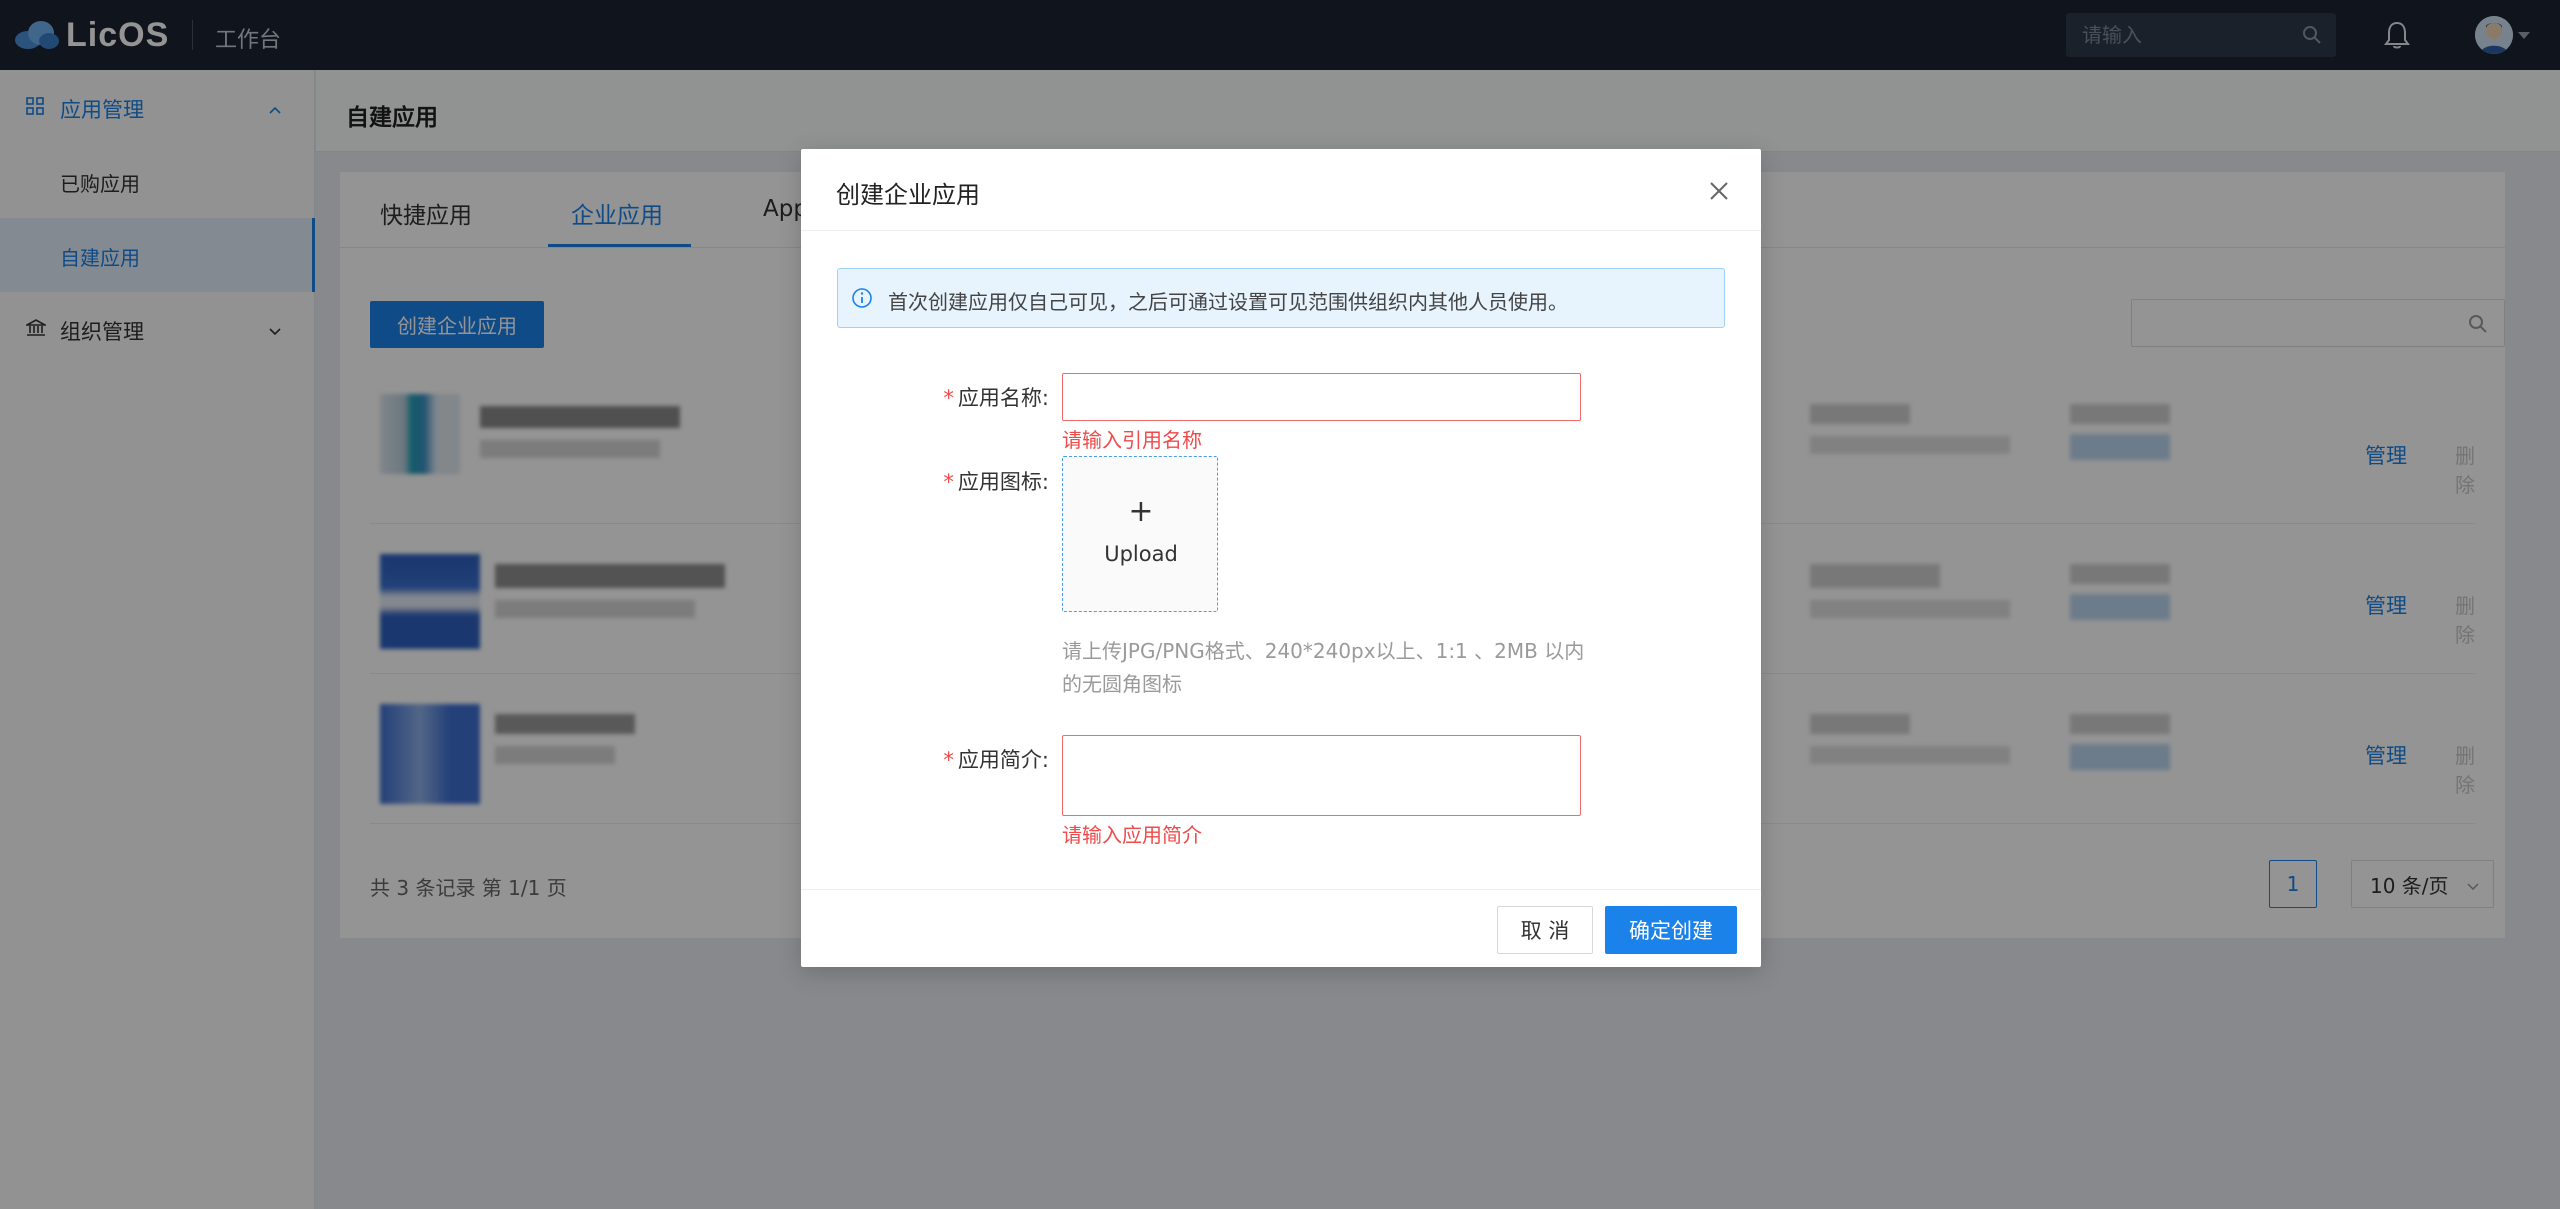 This screenshot has height=1209, width=2560. What do you see at coordinates (1321, 397) in the screenshot?
I see `app-name-input` at bounding box center [1321, 397].